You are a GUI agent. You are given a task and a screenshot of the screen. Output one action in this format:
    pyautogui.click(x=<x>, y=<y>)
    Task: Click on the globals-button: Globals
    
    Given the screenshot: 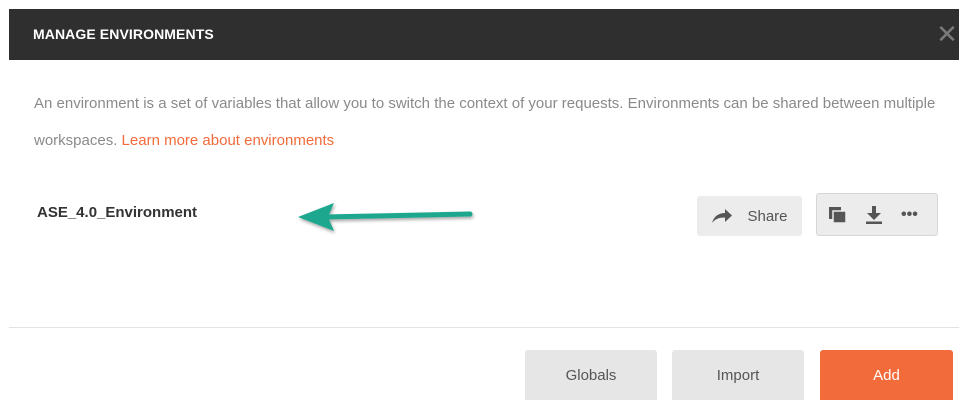 What is the action you would take?
    pyautogui.click(x=591, y=375)
    